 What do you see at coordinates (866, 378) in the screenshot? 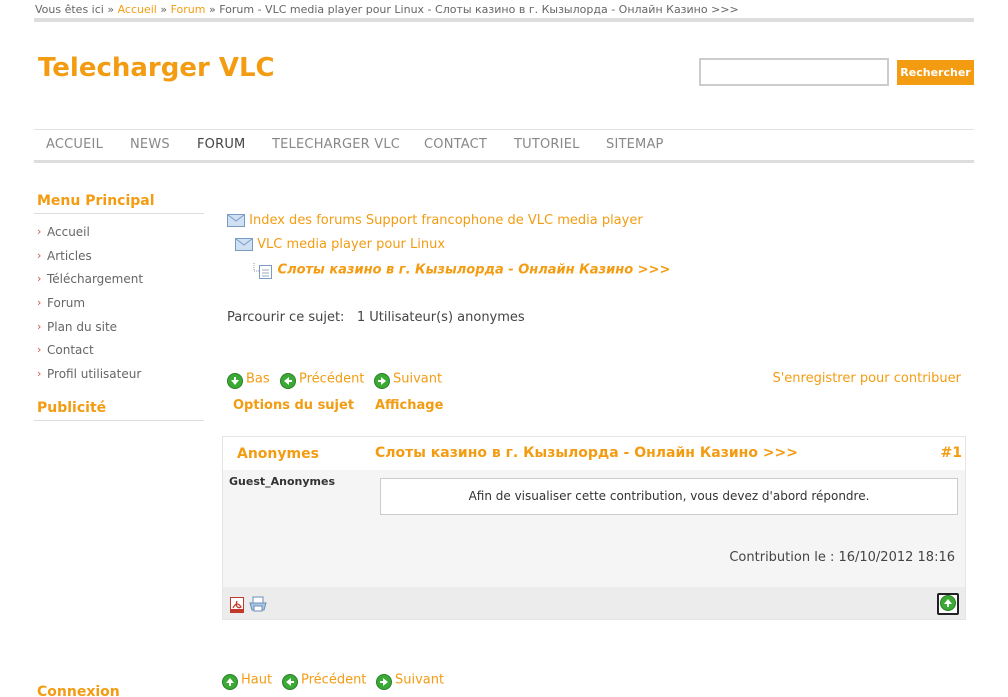
I see `register-link: S'enregistrer pour contribuer` at bounding box center [866, 378].